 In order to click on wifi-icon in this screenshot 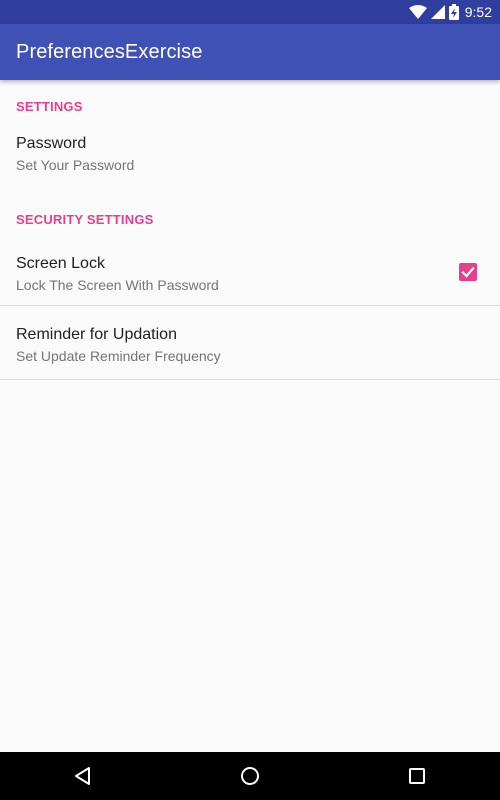, I will do `click(417, 12)`.